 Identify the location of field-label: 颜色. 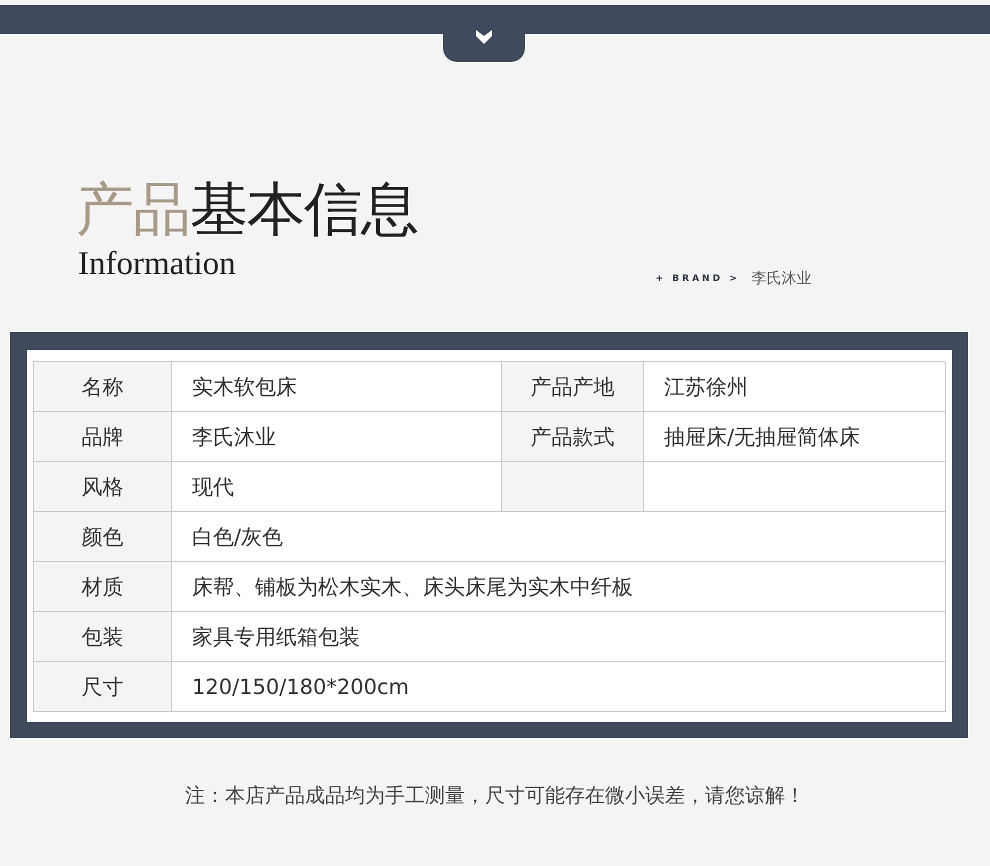
(103, 537).